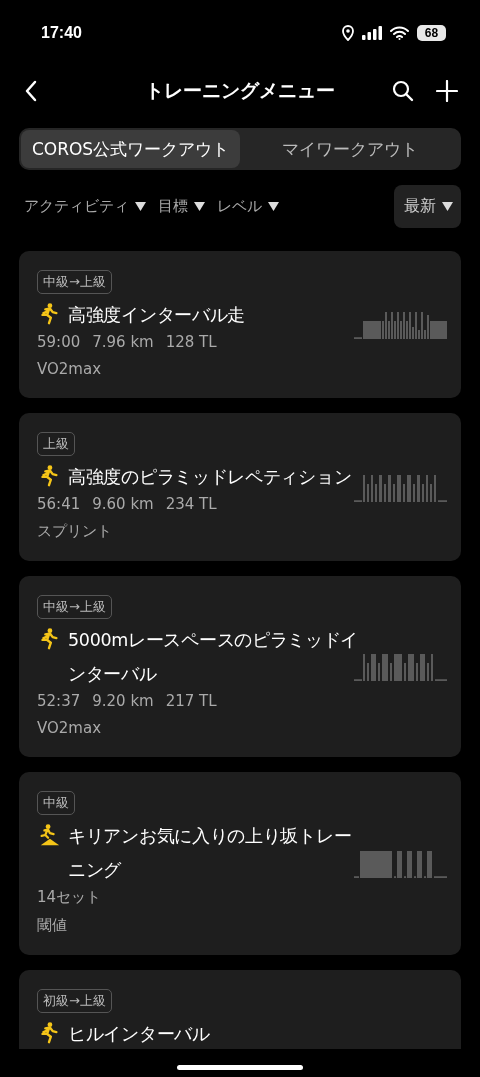  I want to click on workout-card: 中級→上級 高強度インターバル走 59:00 7.96 km 128 TL VO2max, so click(240, 324).